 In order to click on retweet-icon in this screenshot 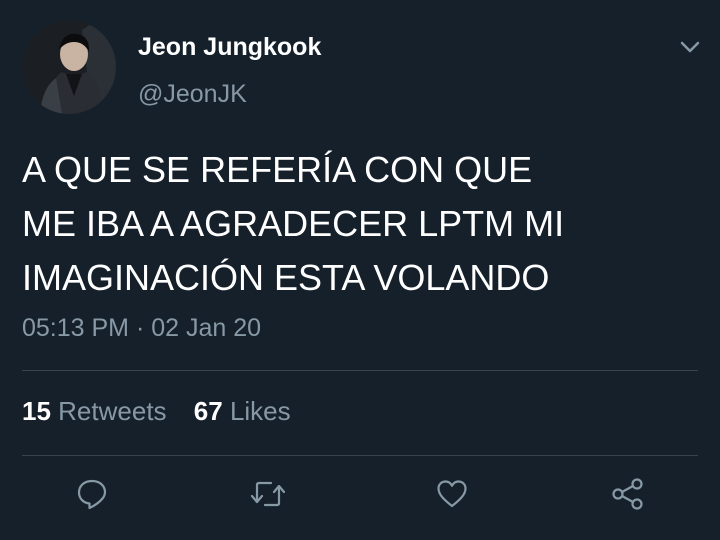, I will do `click(268, 494)`.